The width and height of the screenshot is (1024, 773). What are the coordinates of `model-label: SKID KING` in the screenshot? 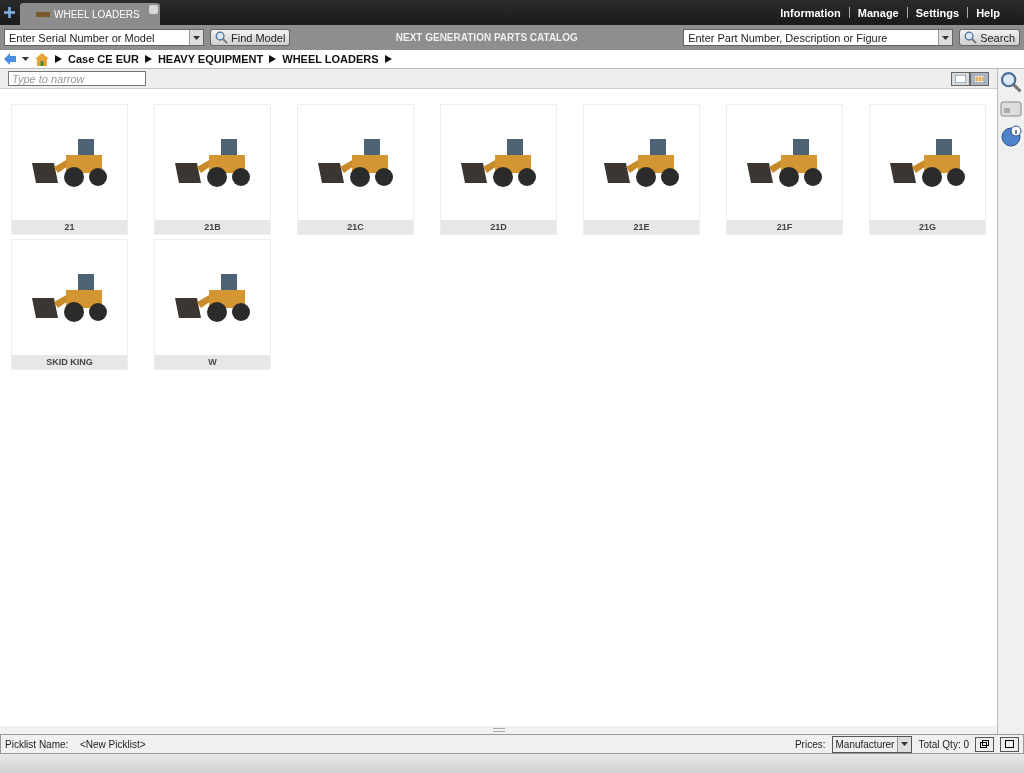 It's located at (69, 362).